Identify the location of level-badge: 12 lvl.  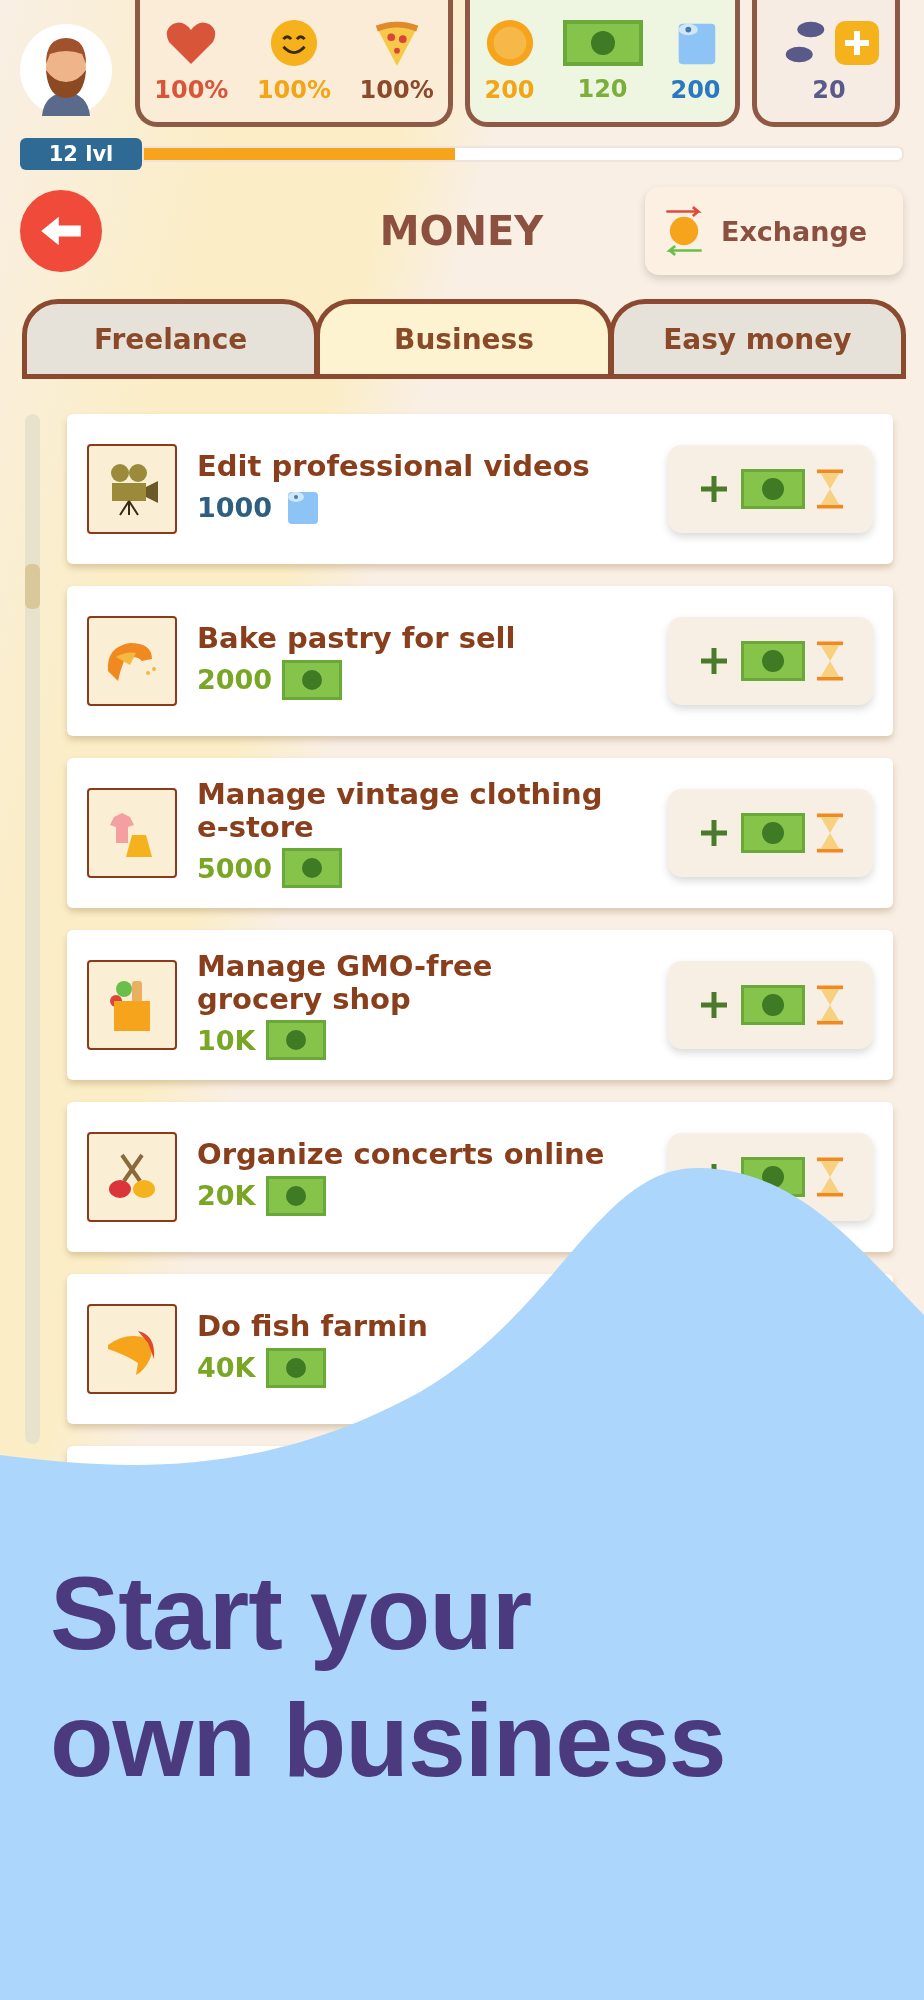
(81, 154).